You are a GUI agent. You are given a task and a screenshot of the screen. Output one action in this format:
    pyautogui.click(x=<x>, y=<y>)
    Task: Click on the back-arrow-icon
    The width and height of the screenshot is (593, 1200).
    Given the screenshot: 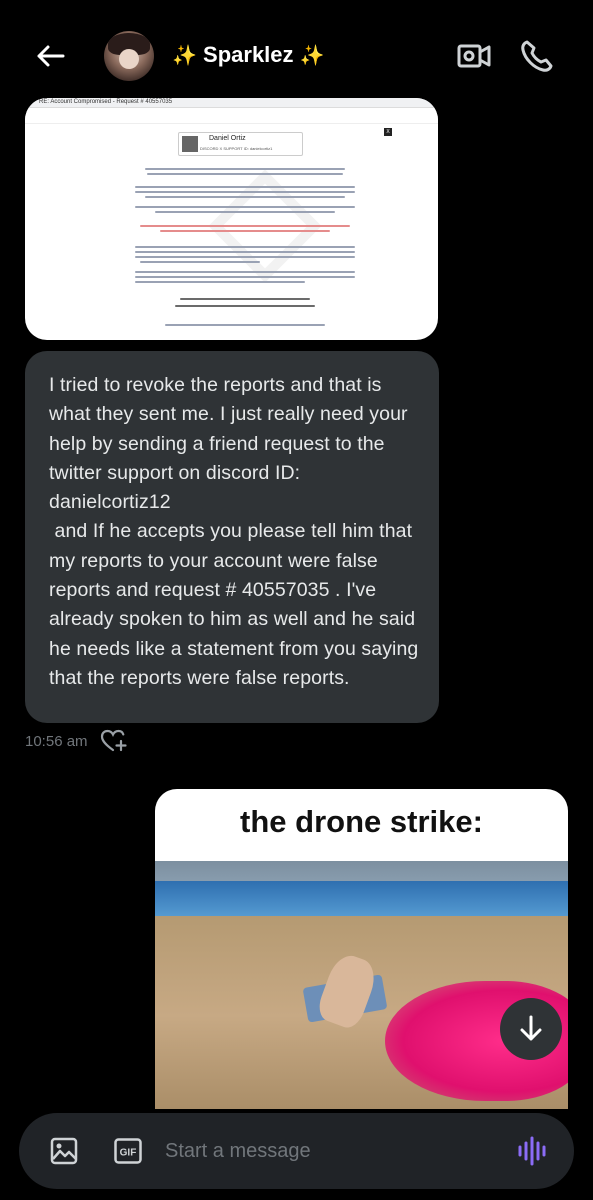 What is the action you would take?
    pyautogui.click(x=50, y=56)
    